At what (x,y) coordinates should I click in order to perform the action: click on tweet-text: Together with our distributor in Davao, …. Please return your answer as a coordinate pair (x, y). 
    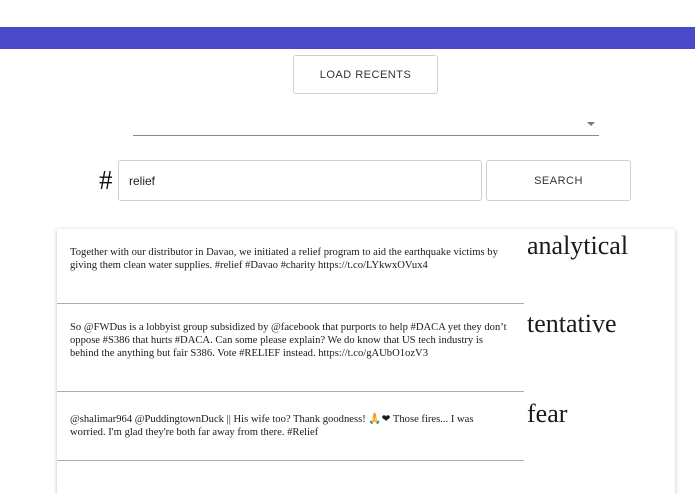
    Looking at the image, I should click on (284, 259).